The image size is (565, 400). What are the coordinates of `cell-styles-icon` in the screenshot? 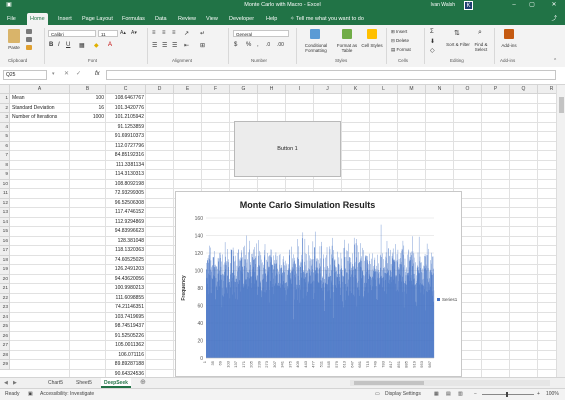 It's located at (372, 34).